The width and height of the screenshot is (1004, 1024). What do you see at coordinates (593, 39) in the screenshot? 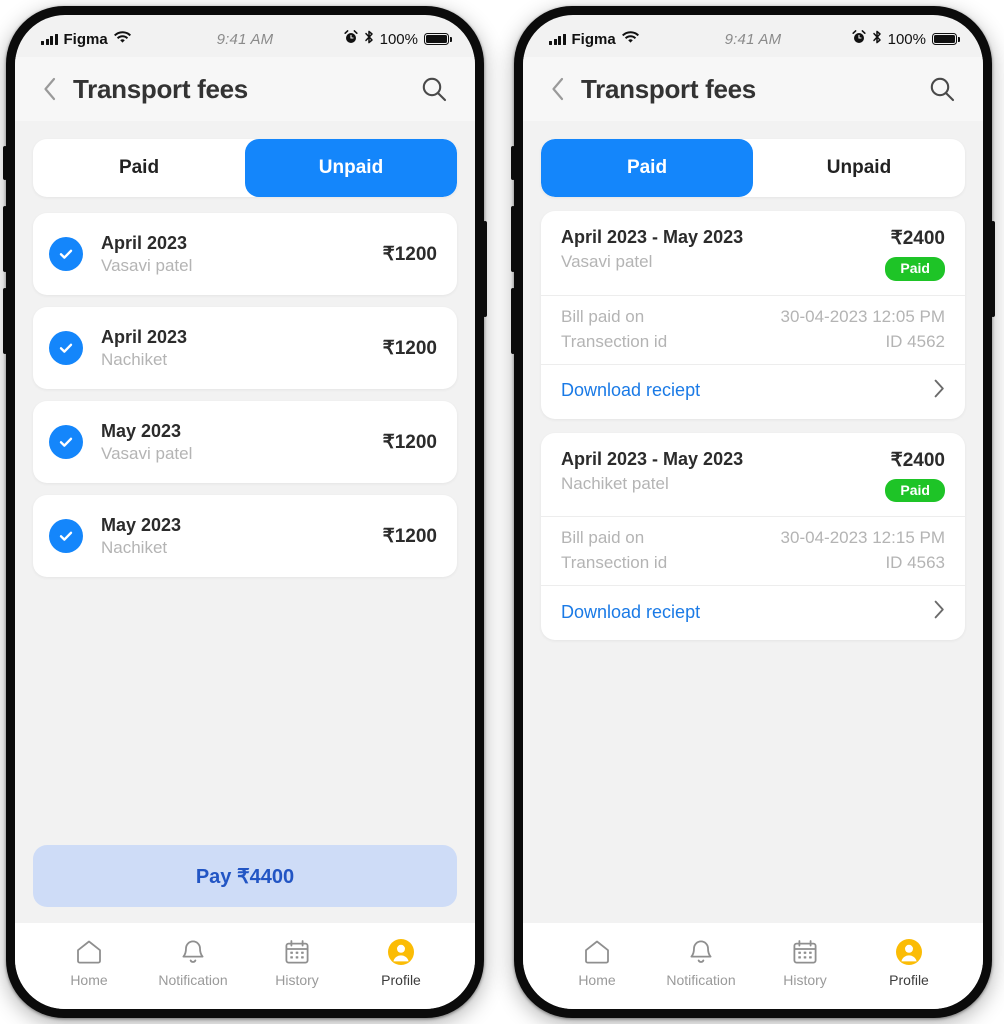
I see `carrier-label: Figma` at bounding box center [593, 39].